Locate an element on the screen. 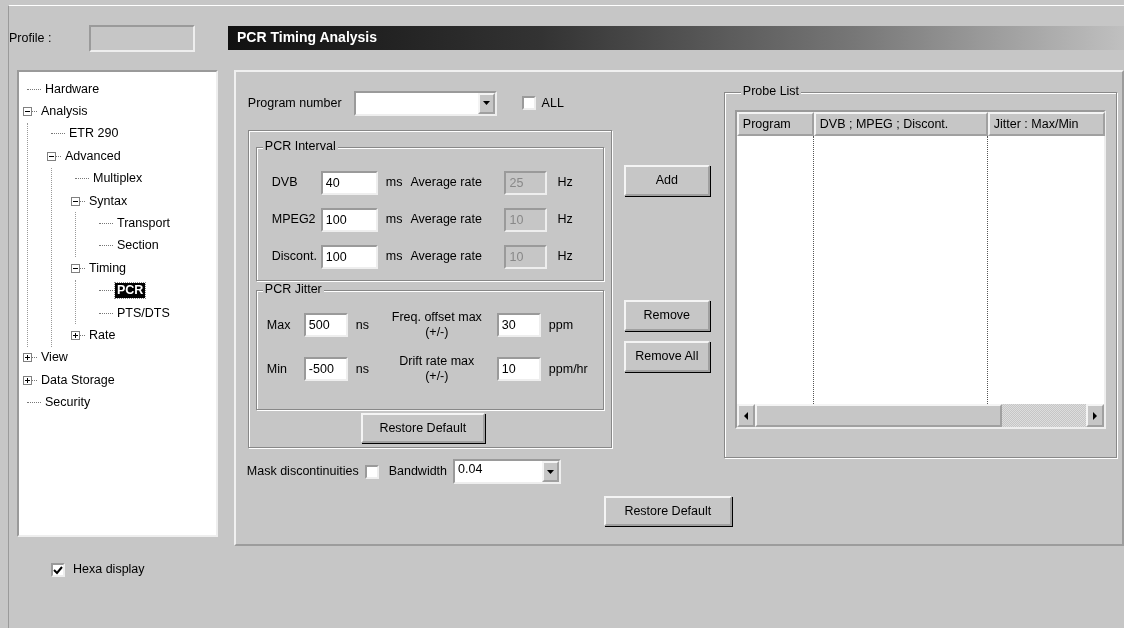 This screenshot has width=1124, height=628. input-field: 40 is located at coordinates (349, 182).